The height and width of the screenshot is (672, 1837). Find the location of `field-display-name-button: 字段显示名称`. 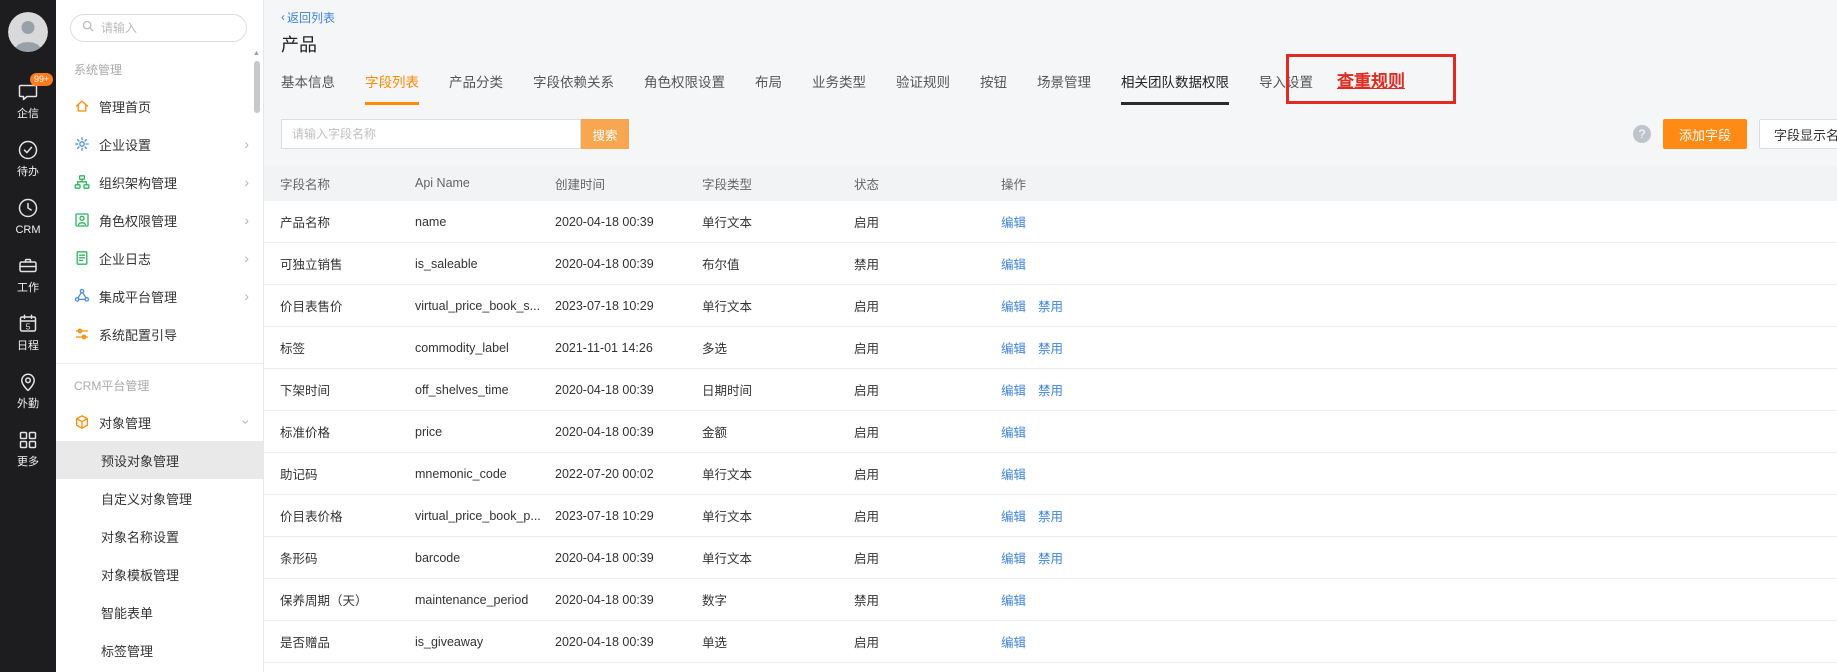

field-display-name-button: 字段显示名称 is located at coordinates (1797, 134).